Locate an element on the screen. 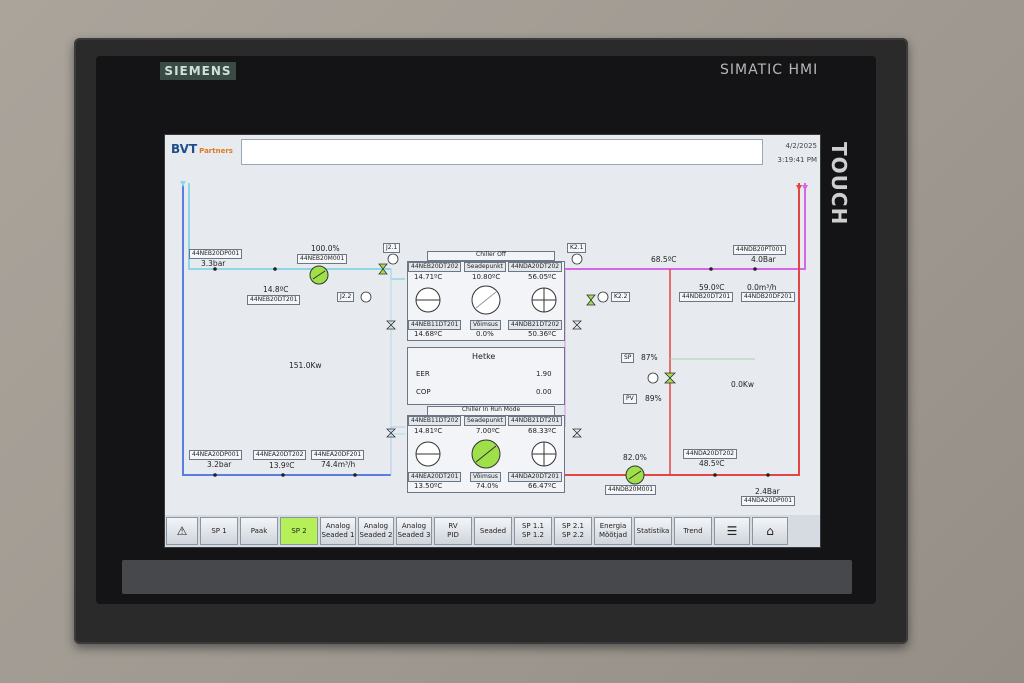 The image size is (1024, 683). bvt-logo: BVT Partners is located at coordinates (202, 149).